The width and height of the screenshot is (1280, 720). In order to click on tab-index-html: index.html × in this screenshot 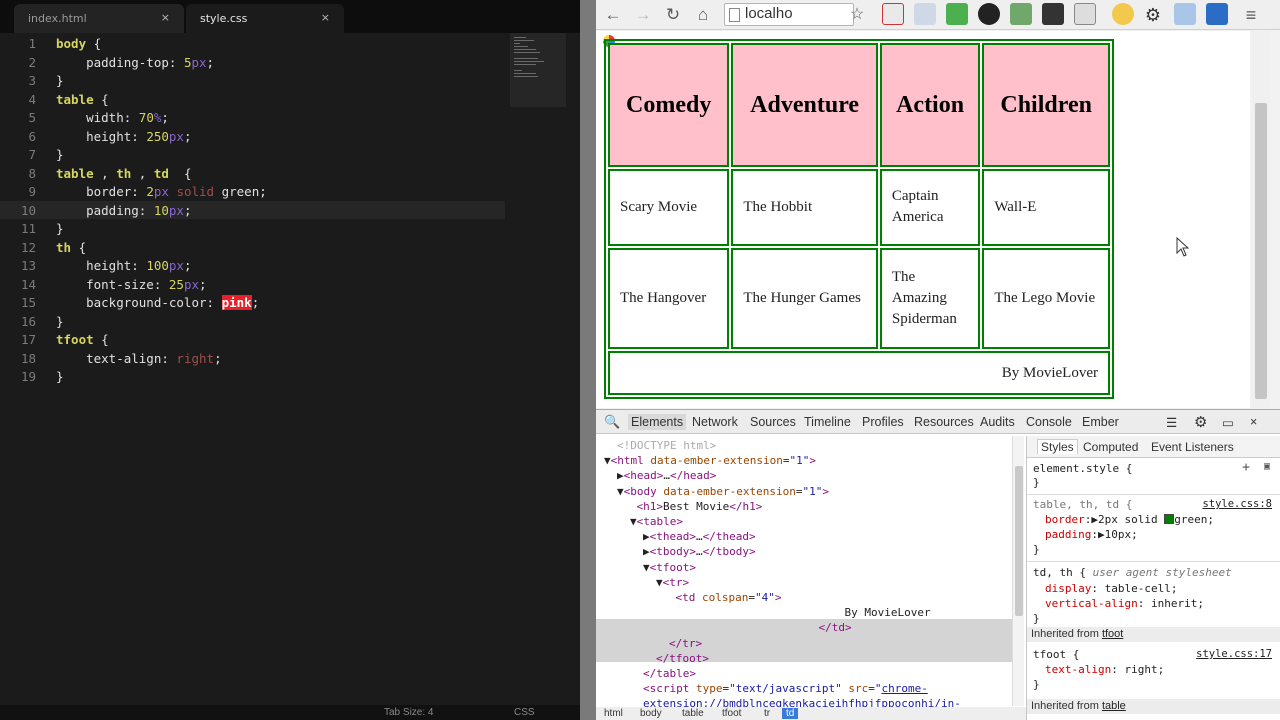, I will do `click(99, 18)`.